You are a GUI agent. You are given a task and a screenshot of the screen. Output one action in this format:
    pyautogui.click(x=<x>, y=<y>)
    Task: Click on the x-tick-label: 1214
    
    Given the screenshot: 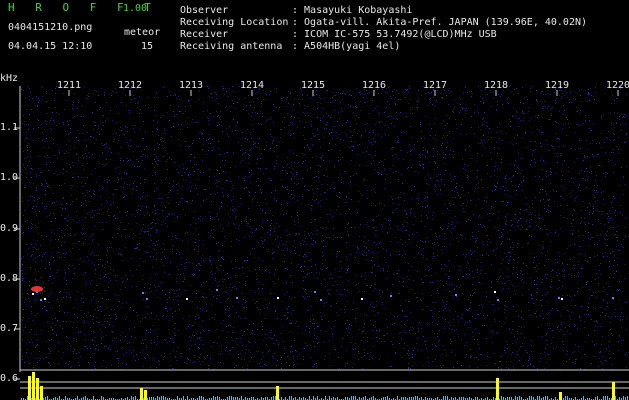 What is the action you would take?
    pyautogui.click(x=252, y=85)
    